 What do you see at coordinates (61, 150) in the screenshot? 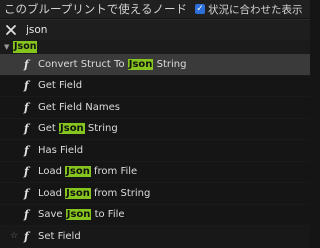
I see `node-item-label: Has Field` at bounding box center [61, 150].